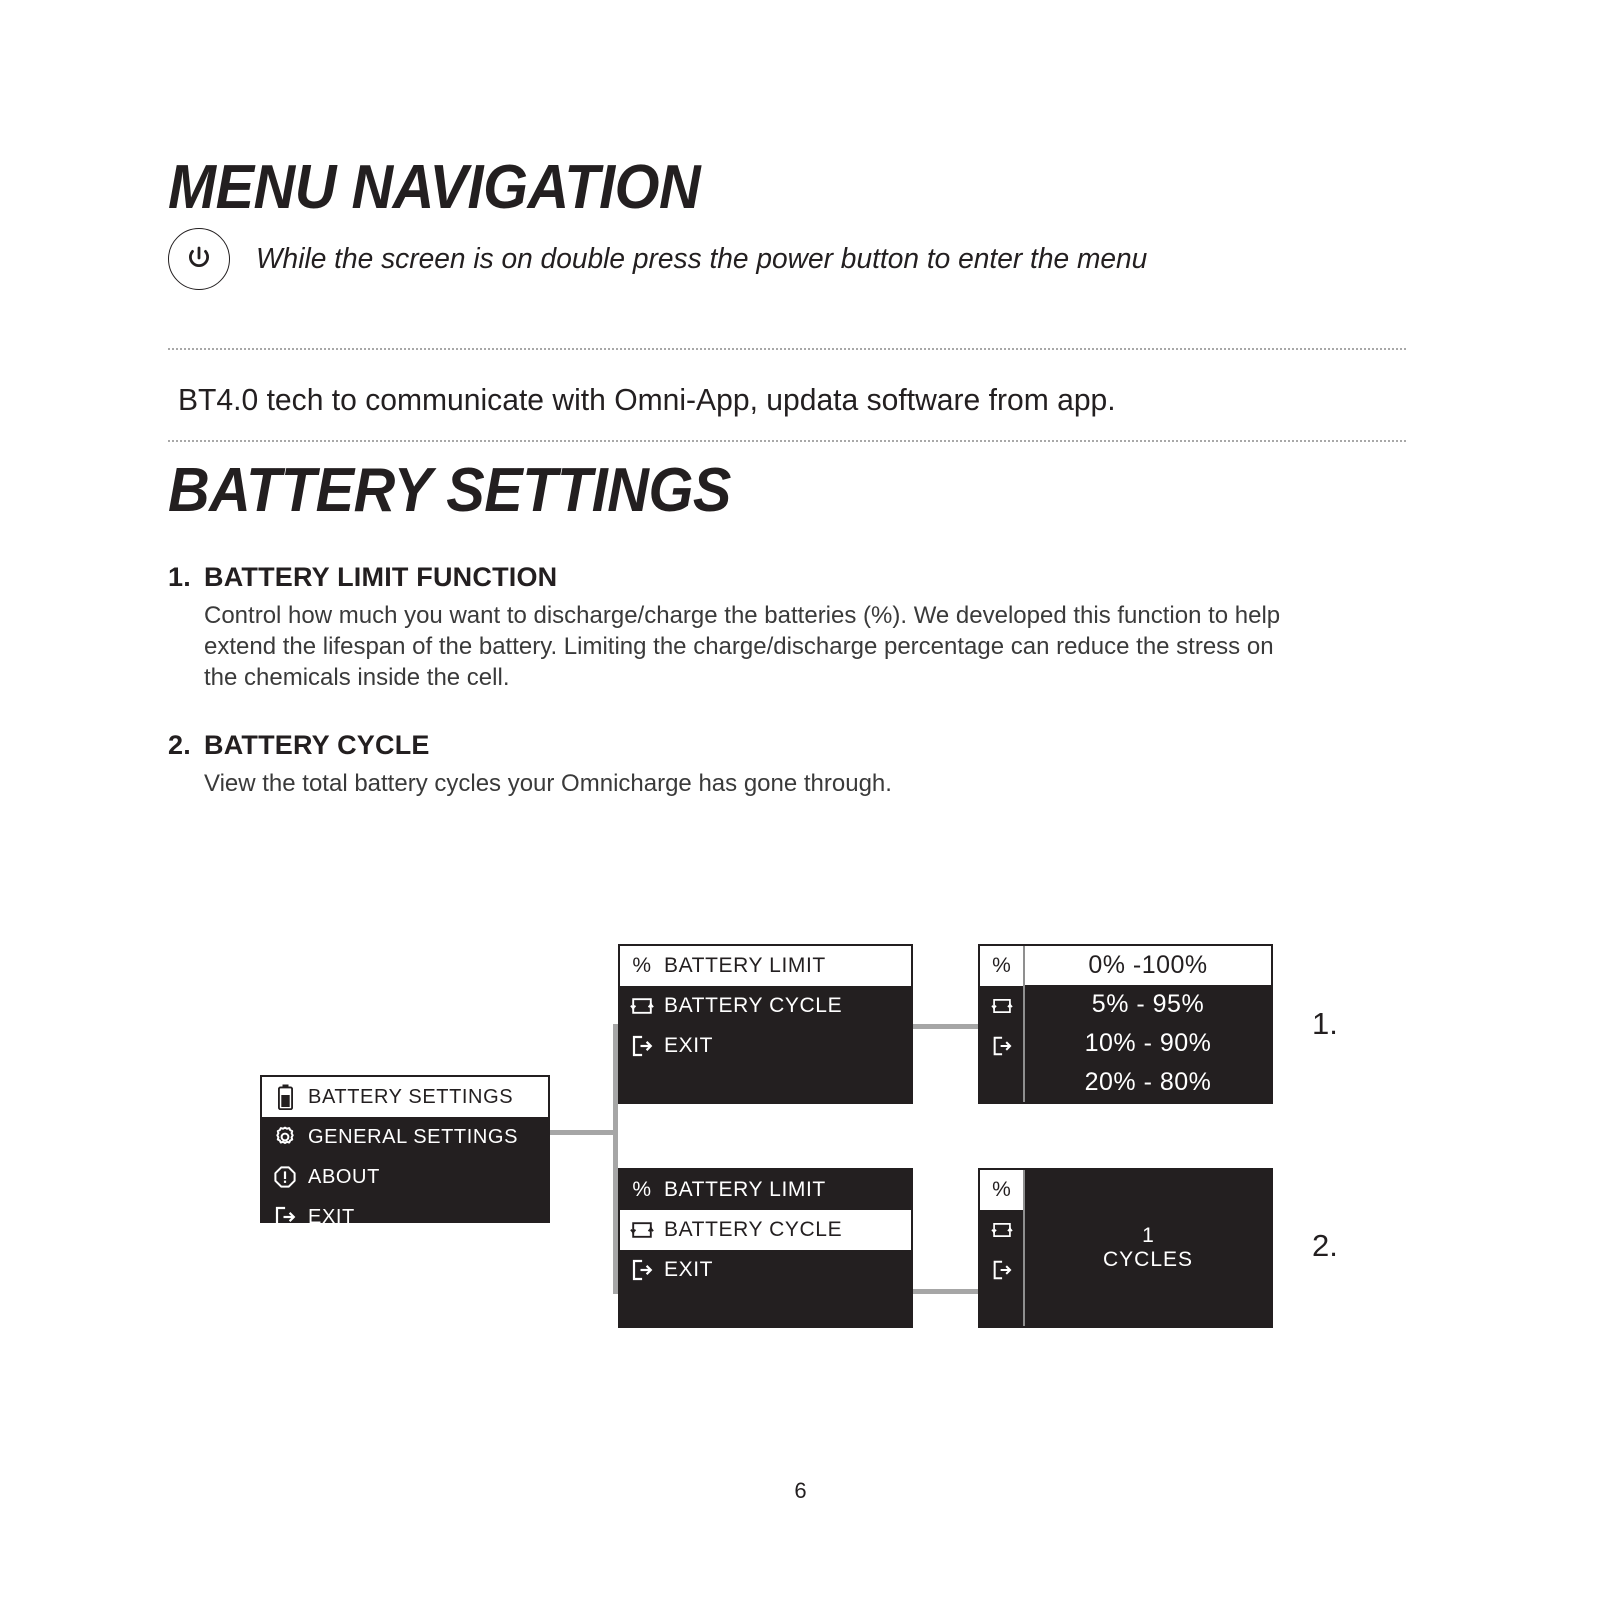 The height and width of the screenshot is (1601, 1601). I want to click on battery-icon, so click(285, 1097).